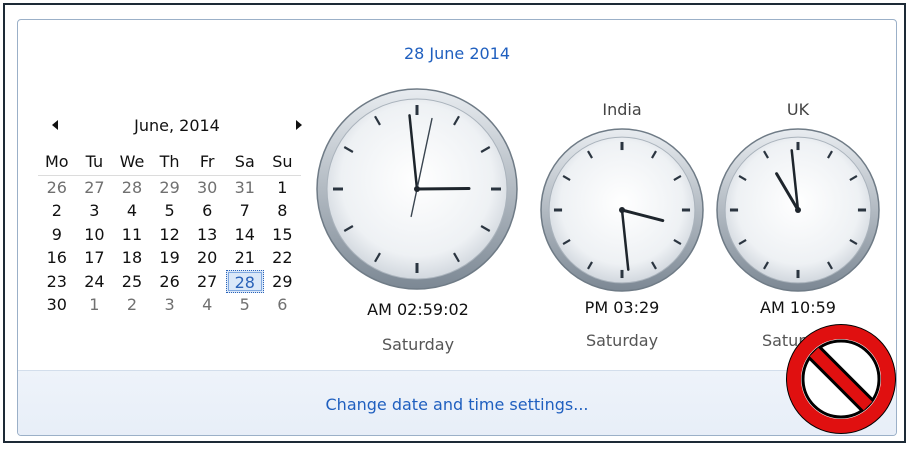  Describe the element at coordinates (169, 164) in the screenshot. I see `weekday-header: Th` at that location.